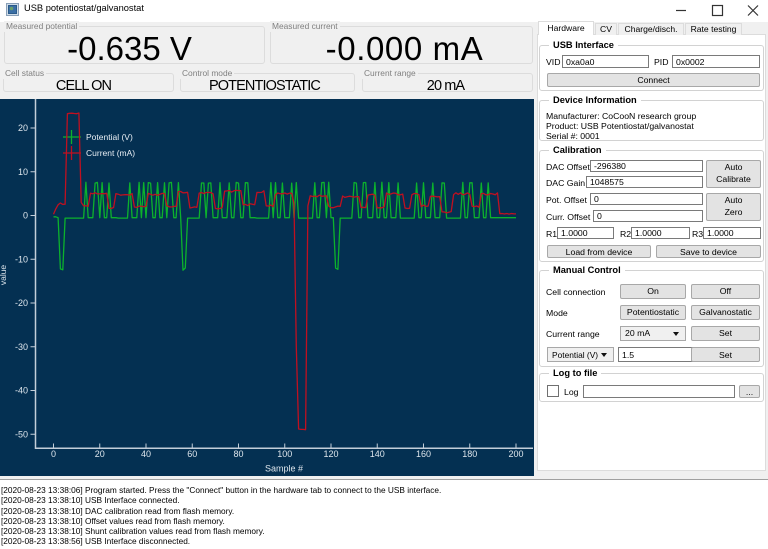 The width and height of the screenshot is (768, 549). I want to click on svg-text: Potential (V), so click(109, 137).